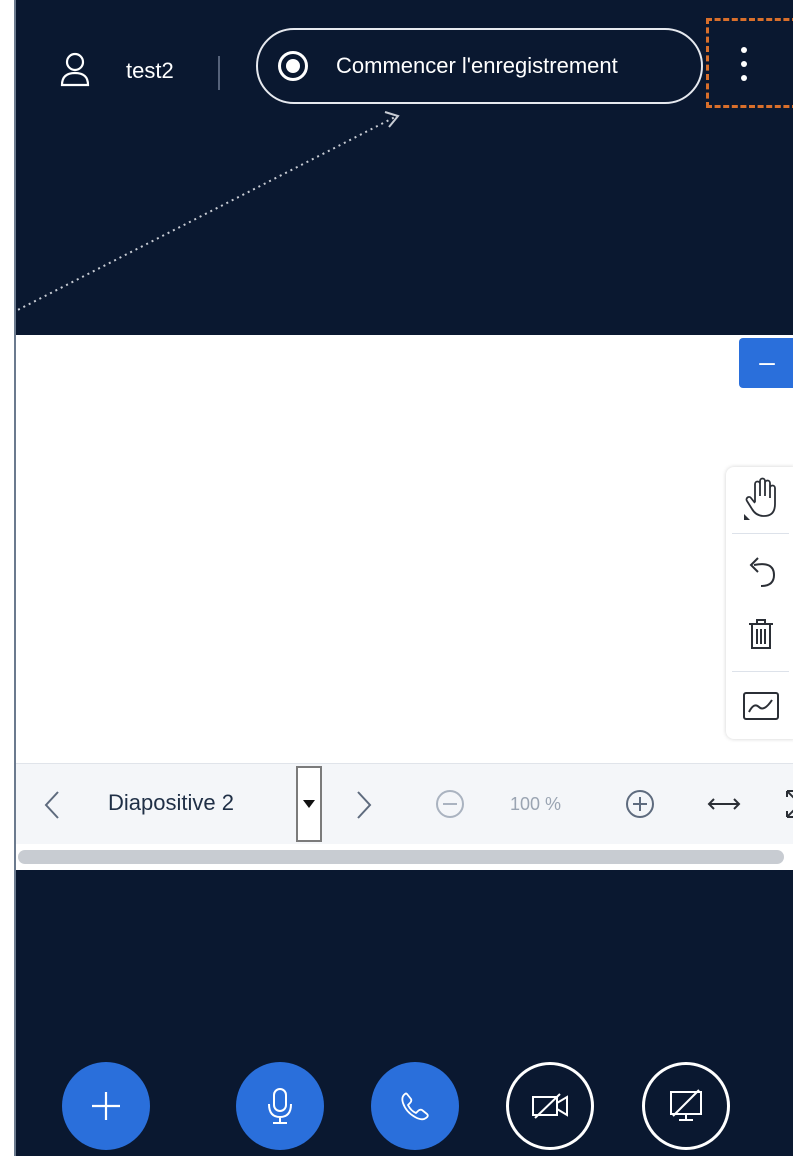 The width and height of the screenshot is (793, 1156). Describe the element at coordinates (219, 73) in the screenshot. I see `header-divider` at that location.